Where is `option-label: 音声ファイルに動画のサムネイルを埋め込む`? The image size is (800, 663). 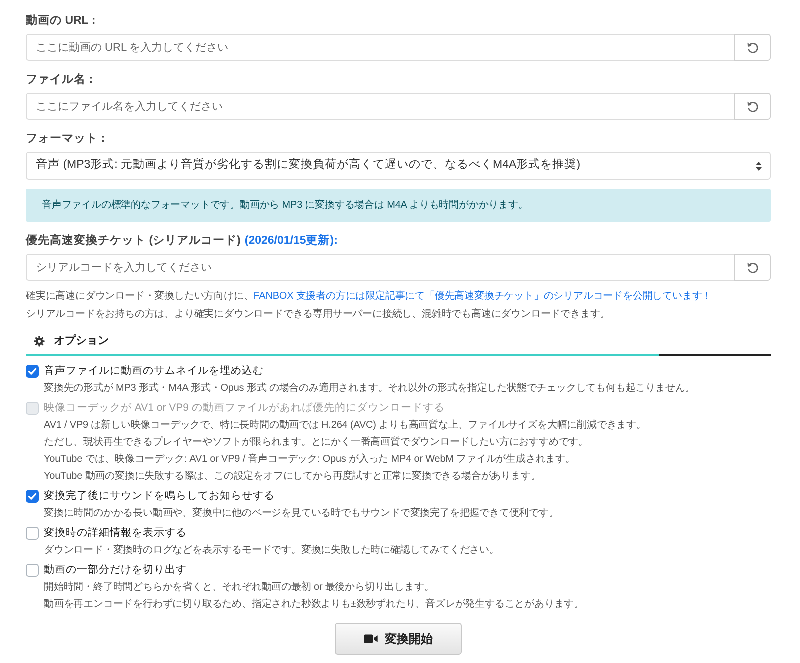 option-label: 音声ファイルに動画のサムネイルを埋め込む is located at coordinates (154, 371).